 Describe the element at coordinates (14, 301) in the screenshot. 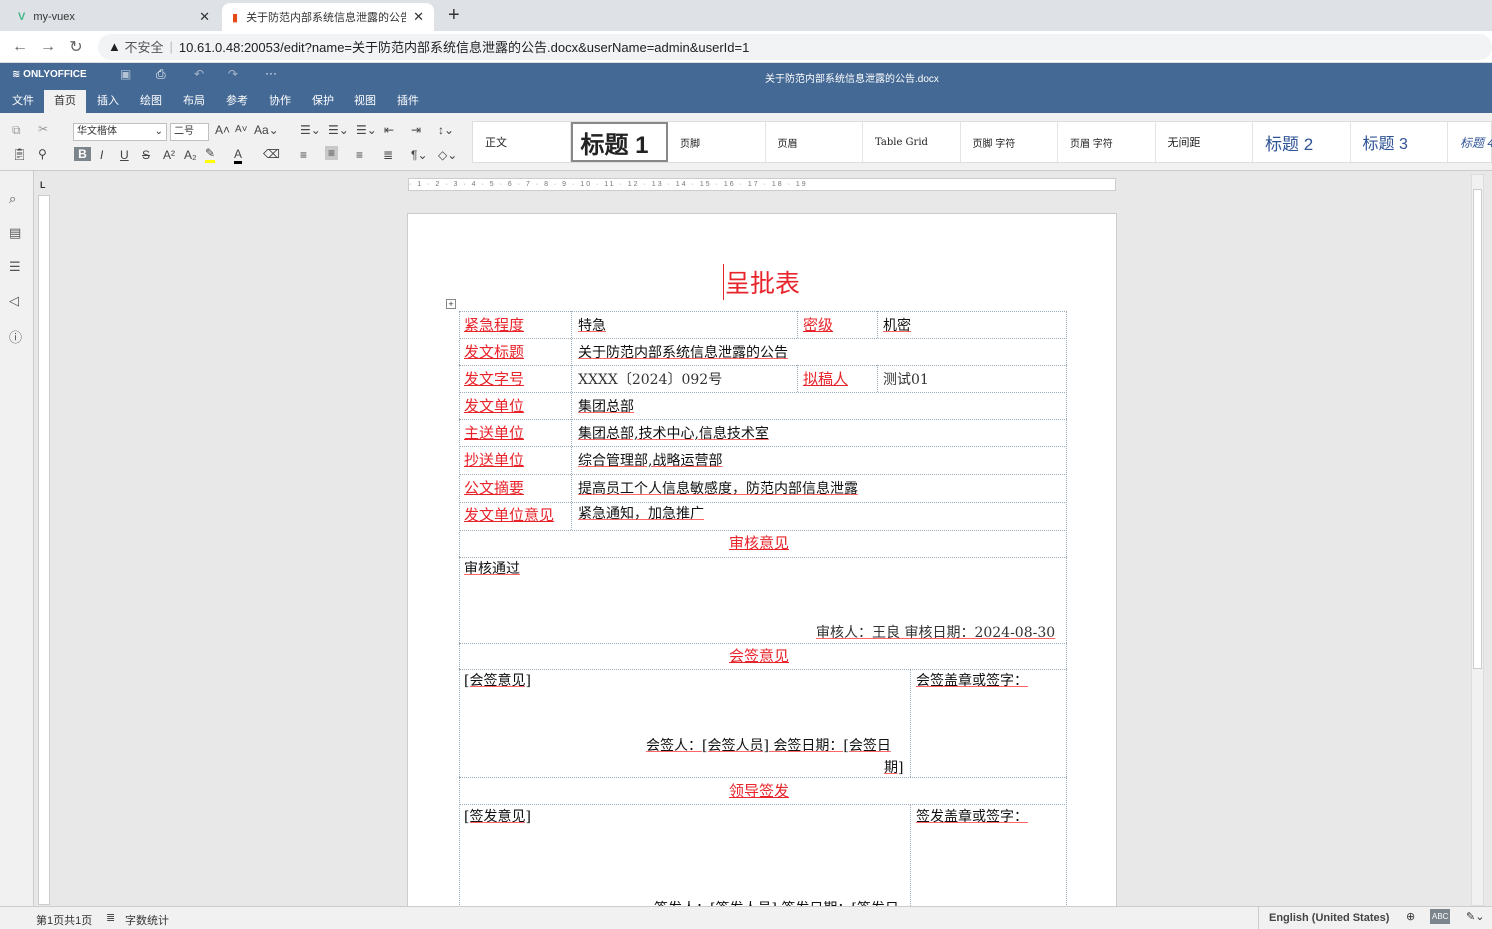

I see `feedback-icon: ◁` at that location.